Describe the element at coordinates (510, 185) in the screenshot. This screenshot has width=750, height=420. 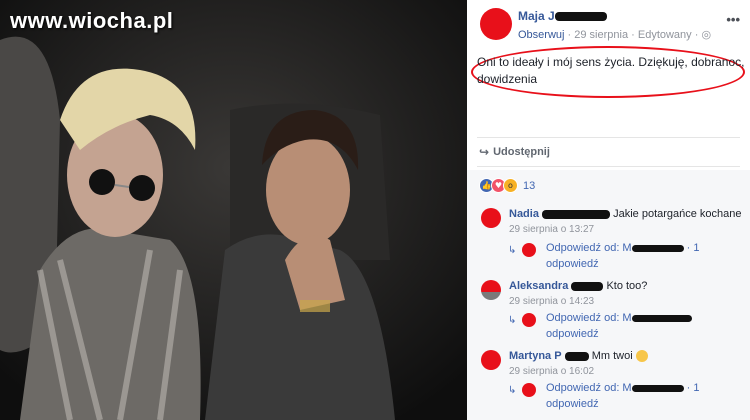
I see `wow-icon: o` at that location.